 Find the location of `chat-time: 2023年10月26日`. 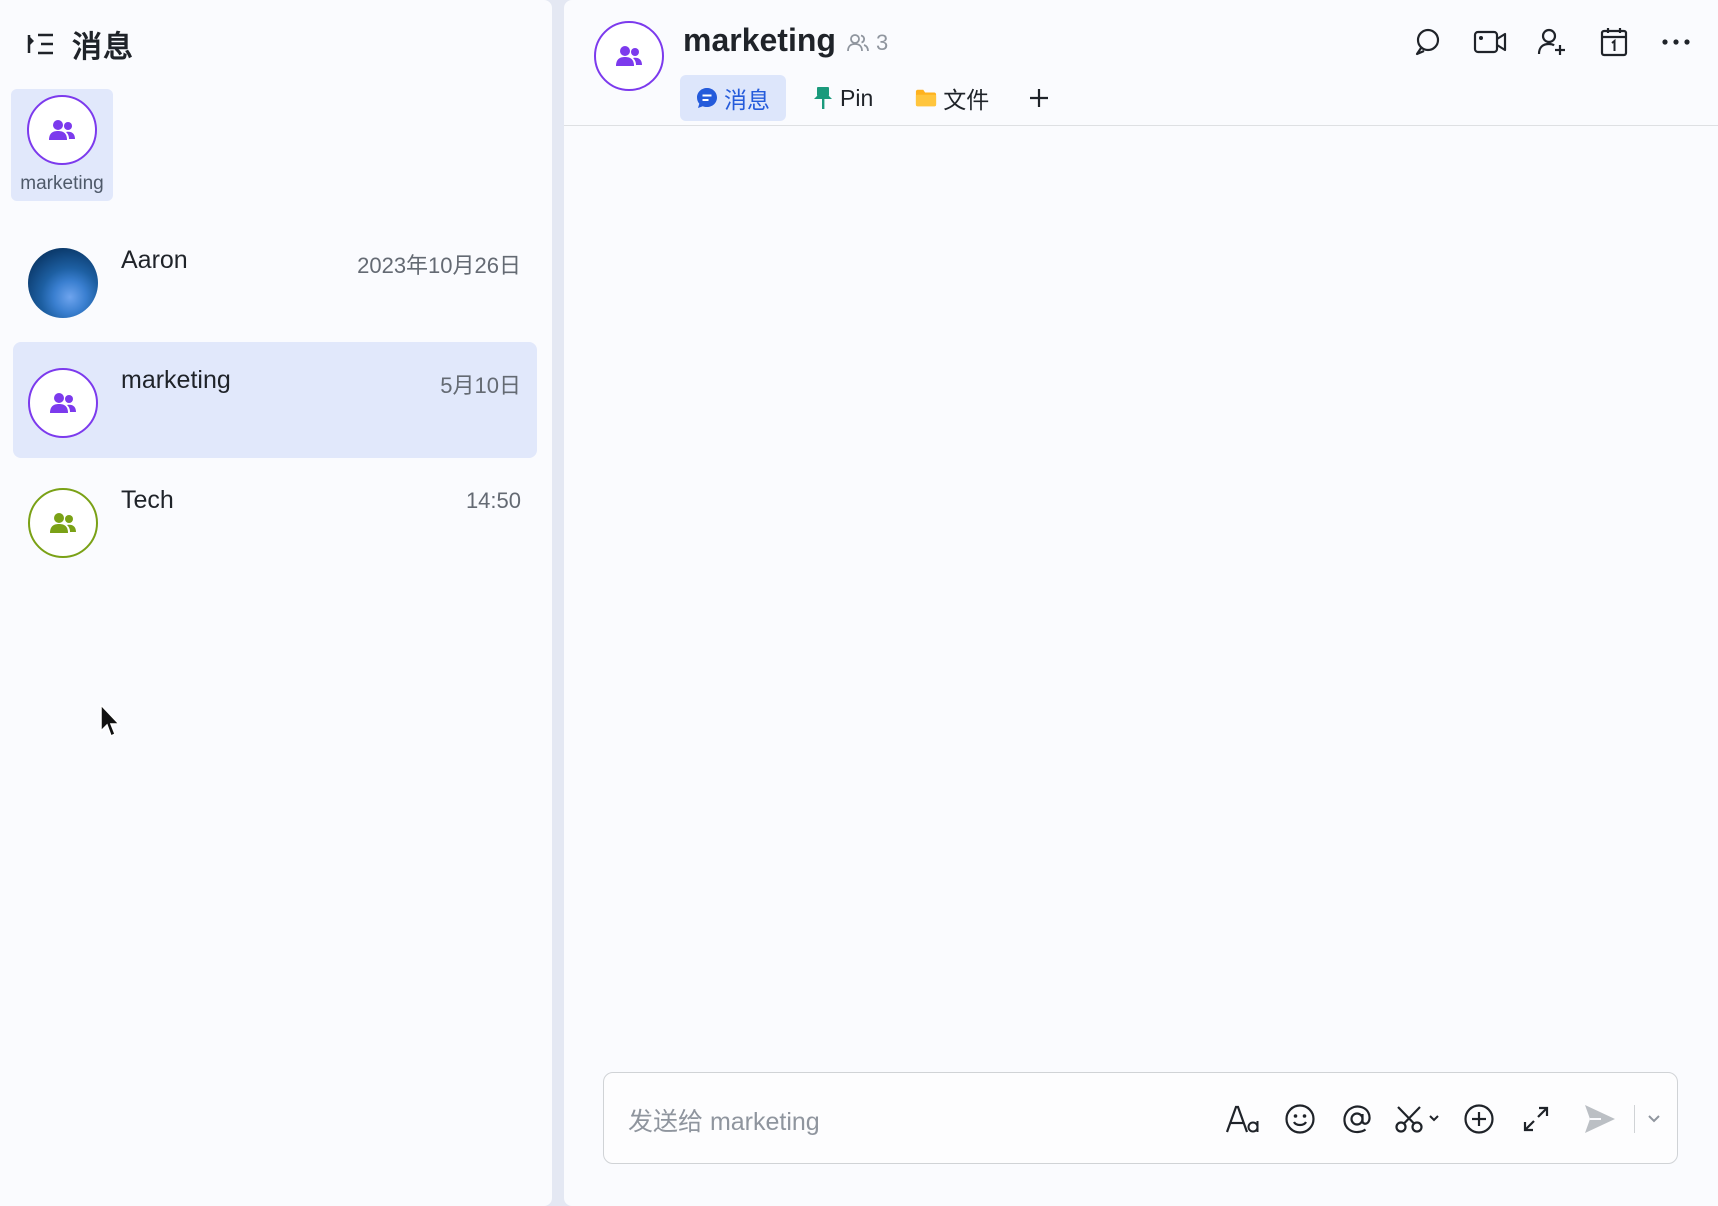

chat-time: 2023年10月26日 is located at coordinates (439, 265).